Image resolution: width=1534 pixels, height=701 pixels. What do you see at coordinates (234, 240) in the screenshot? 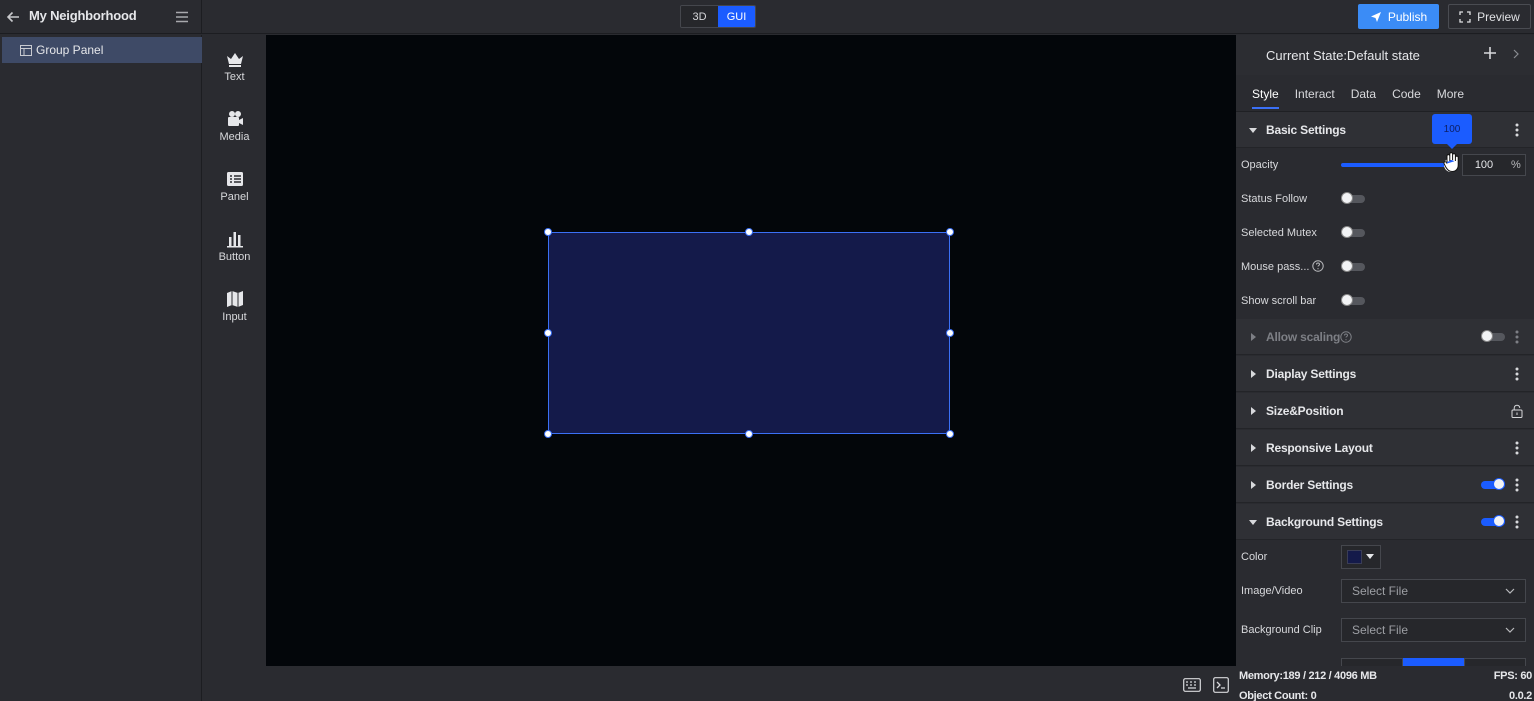
I see `bar-chart-icon` at bounding box center [234, 240].